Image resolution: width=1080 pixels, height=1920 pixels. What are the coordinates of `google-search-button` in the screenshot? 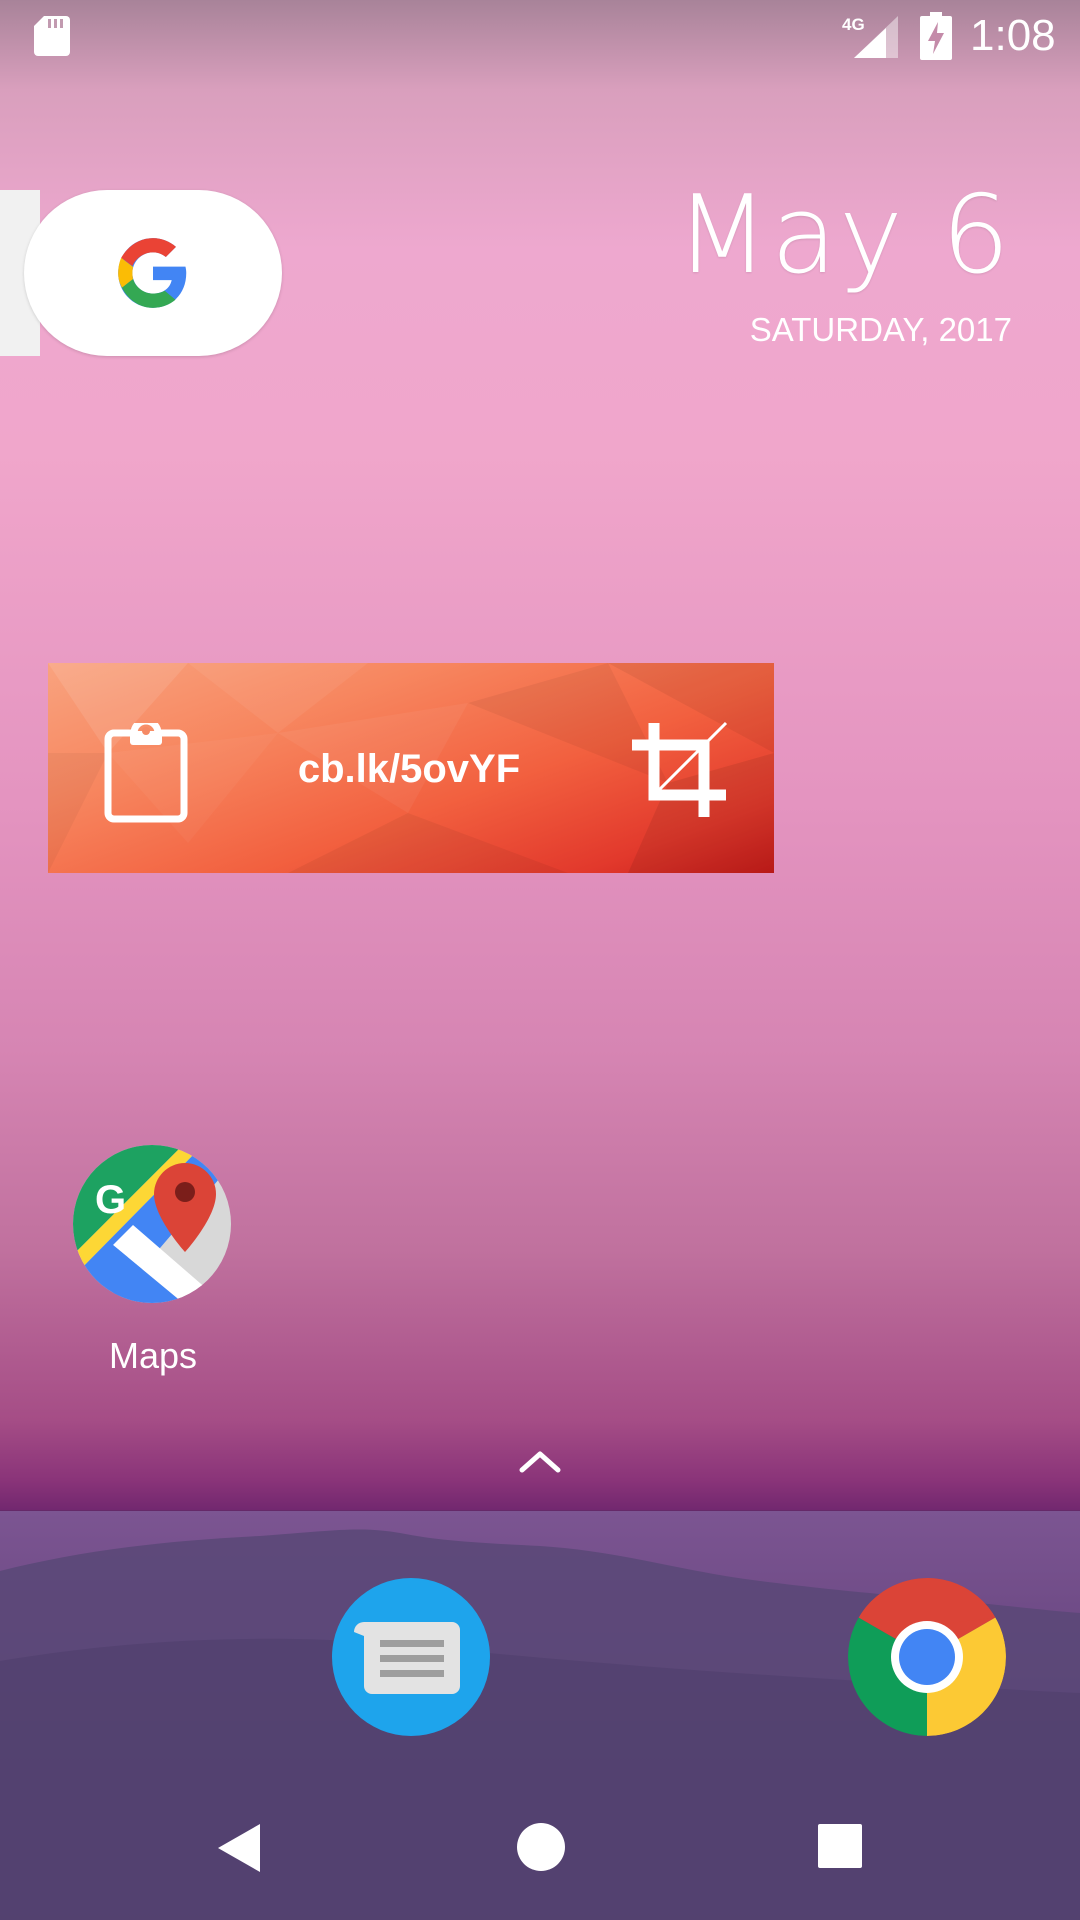 It's located at (153, 273).